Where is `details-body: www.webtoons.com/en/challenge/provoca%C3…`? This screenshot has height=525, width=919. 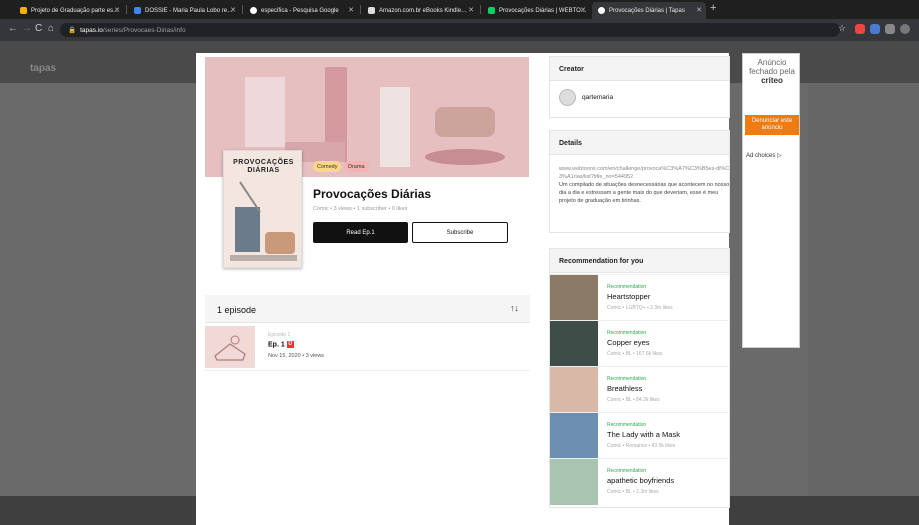 details-body: www.webtoons.com/en/challenge/provoca%C3… is located at coordinates (645, 185).